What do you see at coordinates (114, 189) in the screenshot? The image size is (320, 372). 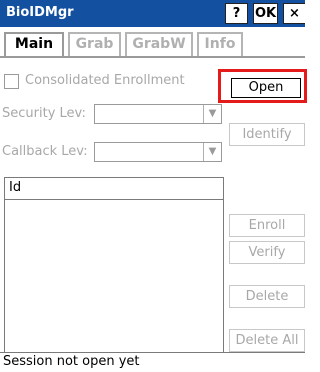 I see `list-header-id: Id` at bounding box center [114, 189].